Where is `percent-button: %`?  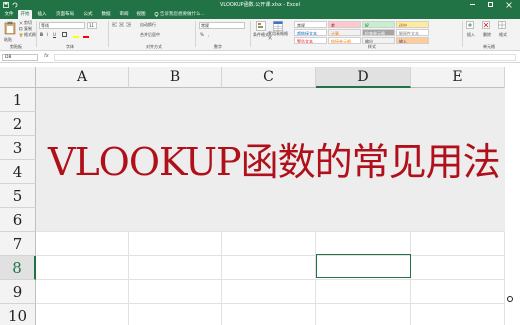
percent-button: % is located at coordinates (202, 34).